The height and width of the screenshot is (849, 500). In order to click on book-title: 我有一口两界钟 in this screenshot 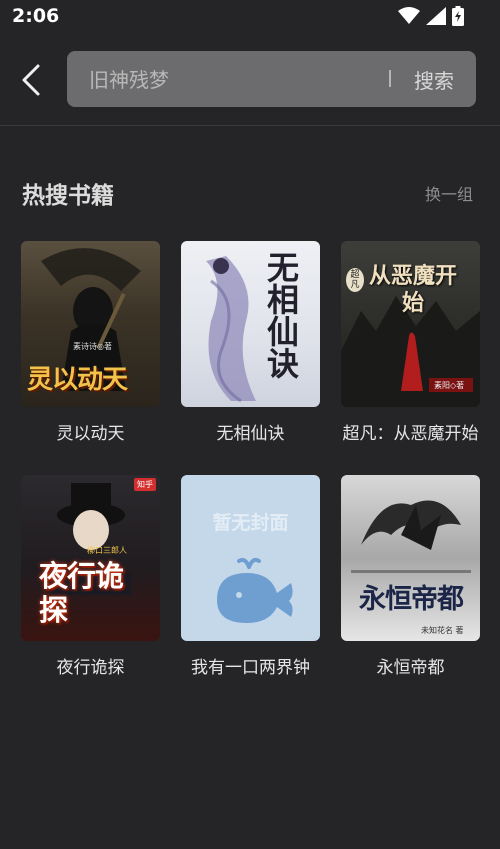, I will do `click(250, 668)`.